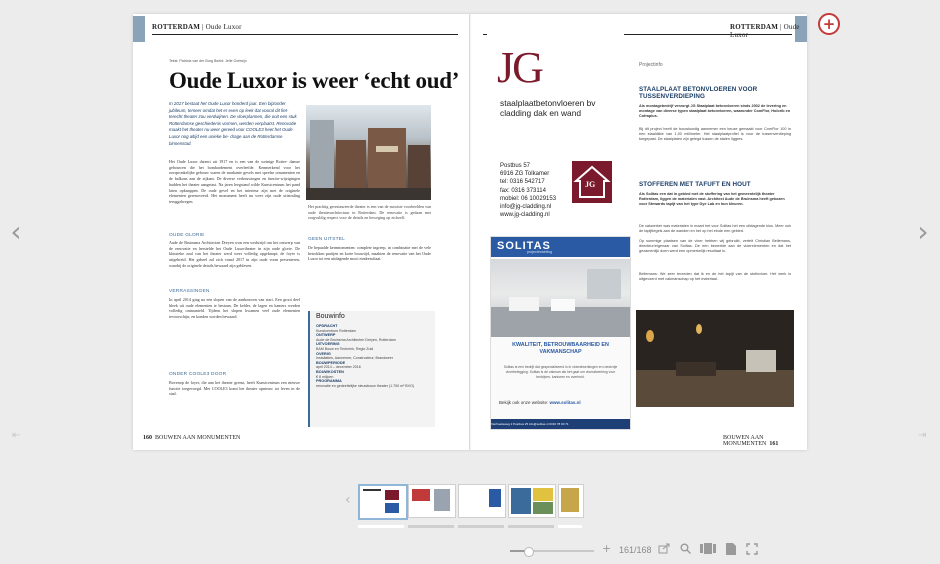 The width and height of the screenshot is (940, 564). What do you see at coordinates (651, 65) in the screenshot?
I see `projectinfo-label: Projectinfo` at bounding box center [651, 65].